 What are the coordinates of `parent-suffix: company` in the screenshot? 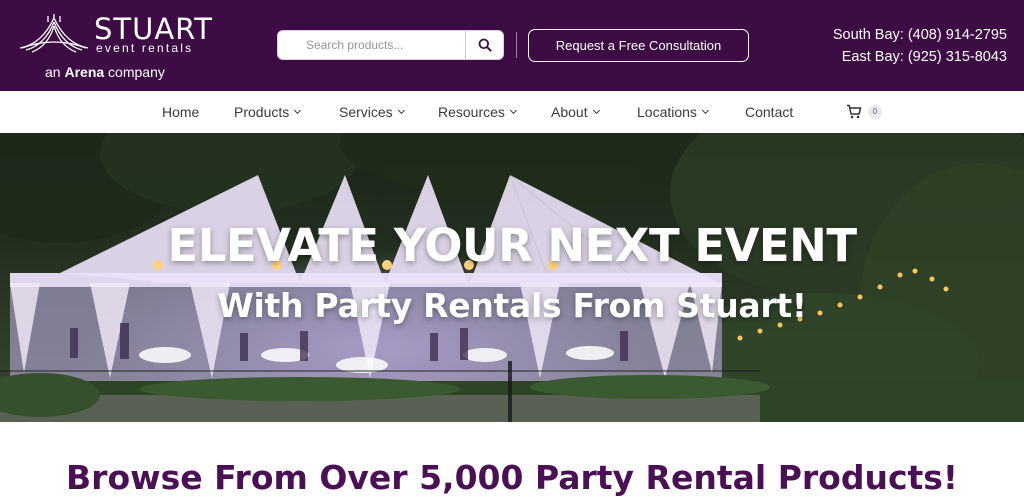 It's located at (136, 72).